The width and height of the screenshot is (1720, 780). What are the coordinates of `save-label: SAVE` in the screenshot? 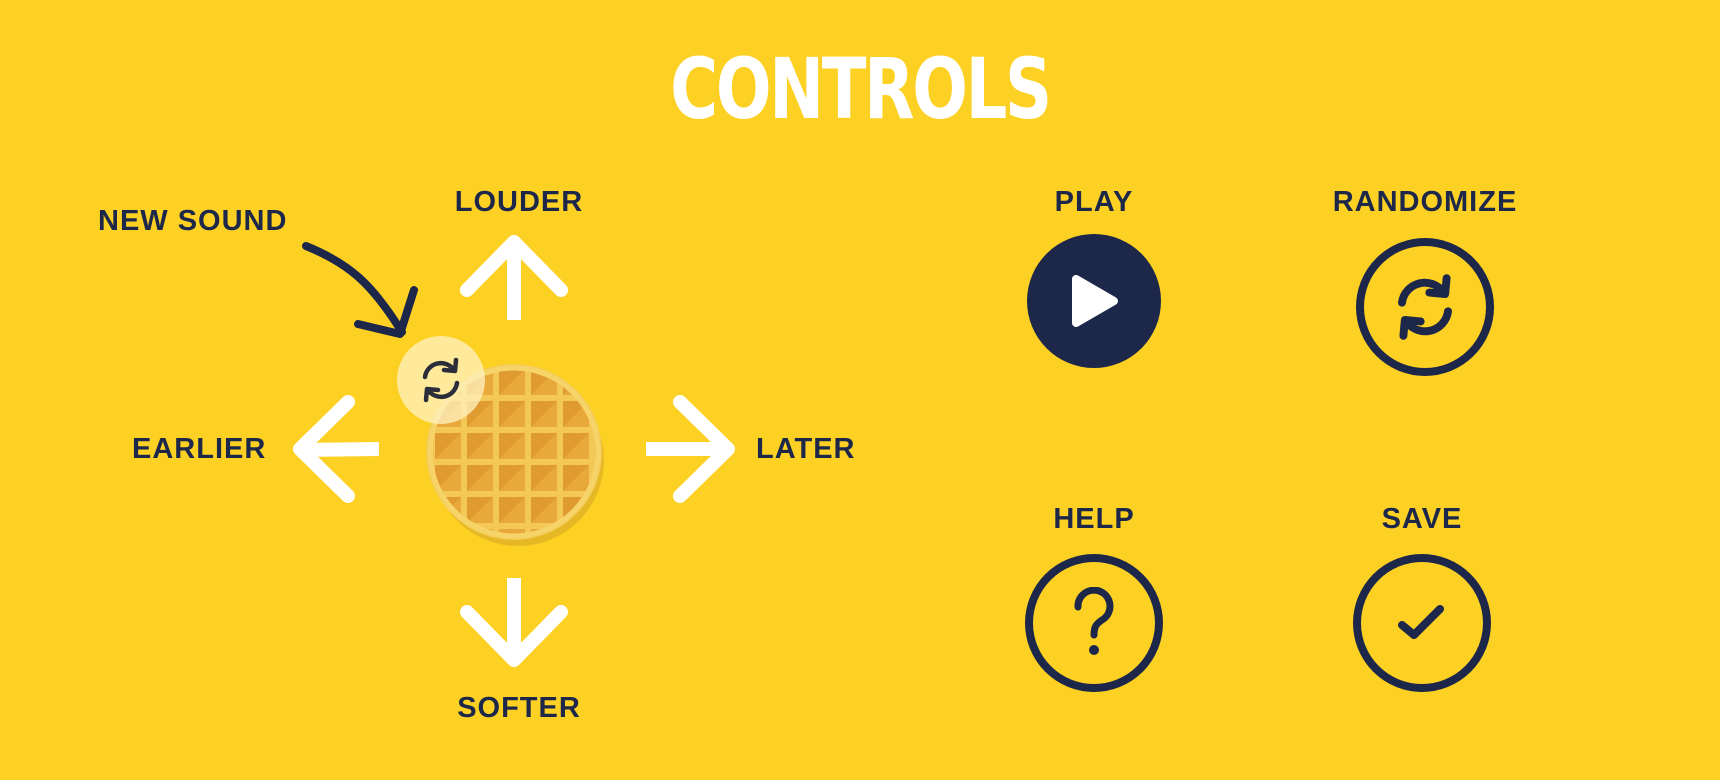 It's located at (1422, 519).